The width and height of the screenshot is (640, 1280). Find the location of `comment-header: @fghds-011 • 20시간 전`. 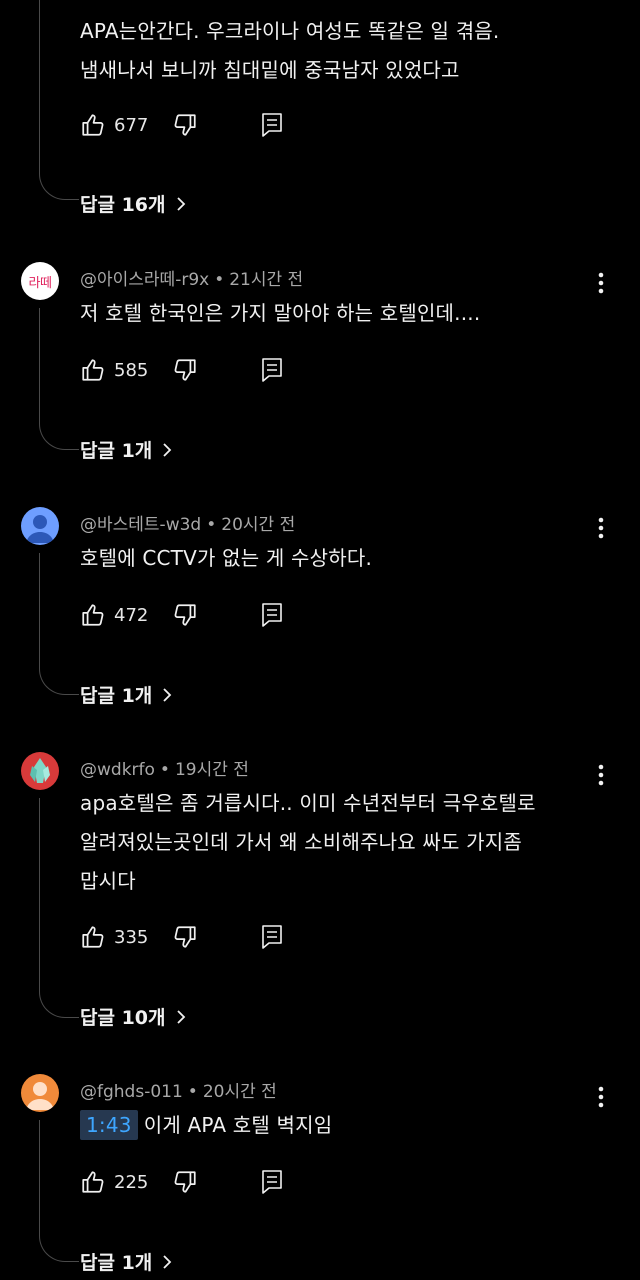

comment-header: @fghds-011 • 20시간 전 is located at coordinates (178, 1089).